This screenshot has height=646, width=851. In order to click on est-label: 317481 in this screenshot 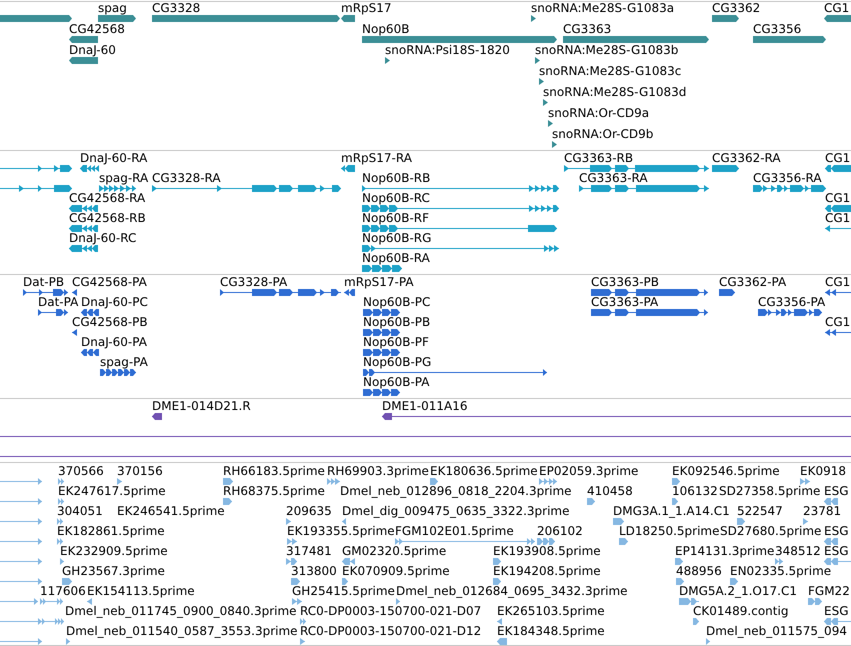, I will do `click(309, 551)`.